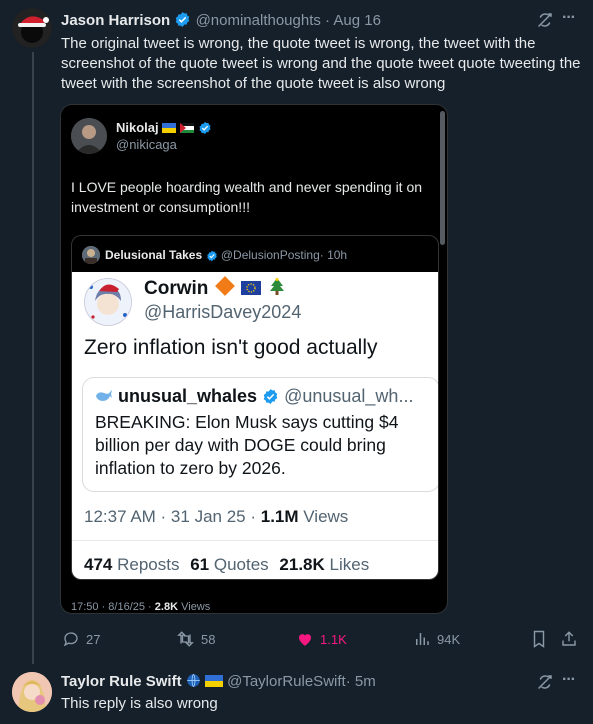 This screenshot has height=724, width=593. I want to click on corwin-header: Corwin, so click(214, 289).